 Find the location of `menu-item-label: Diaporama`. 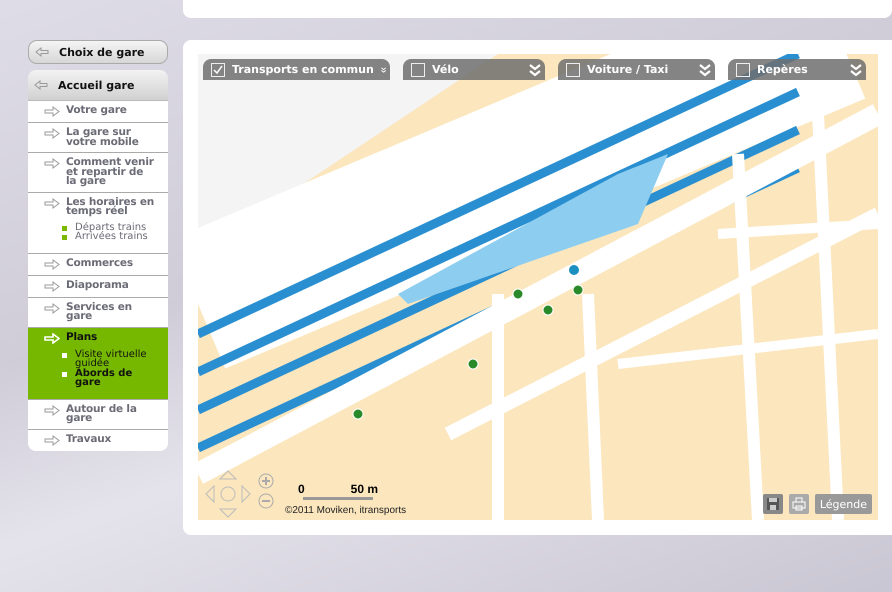

menu-item-label: Diaporama is located at coordinates (97, 285).